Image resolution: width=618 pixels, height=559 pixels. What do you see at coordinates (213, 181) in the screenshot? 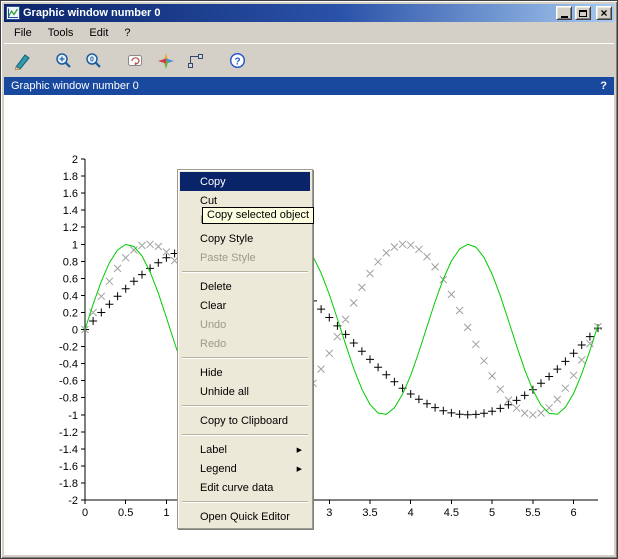
I see `menu-item-label: Copy` at bounding box center [213, 181].